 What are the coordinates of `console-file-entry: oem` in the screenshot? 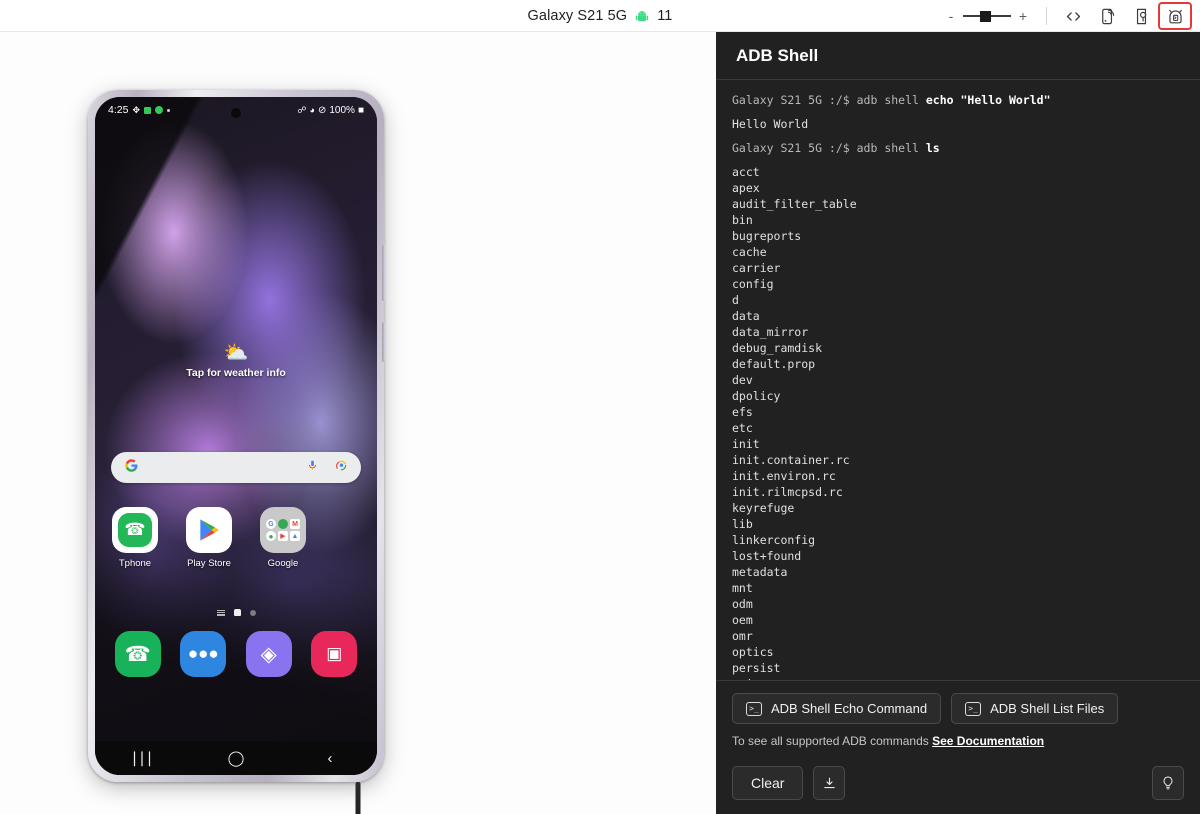 It's located at (742, 620).